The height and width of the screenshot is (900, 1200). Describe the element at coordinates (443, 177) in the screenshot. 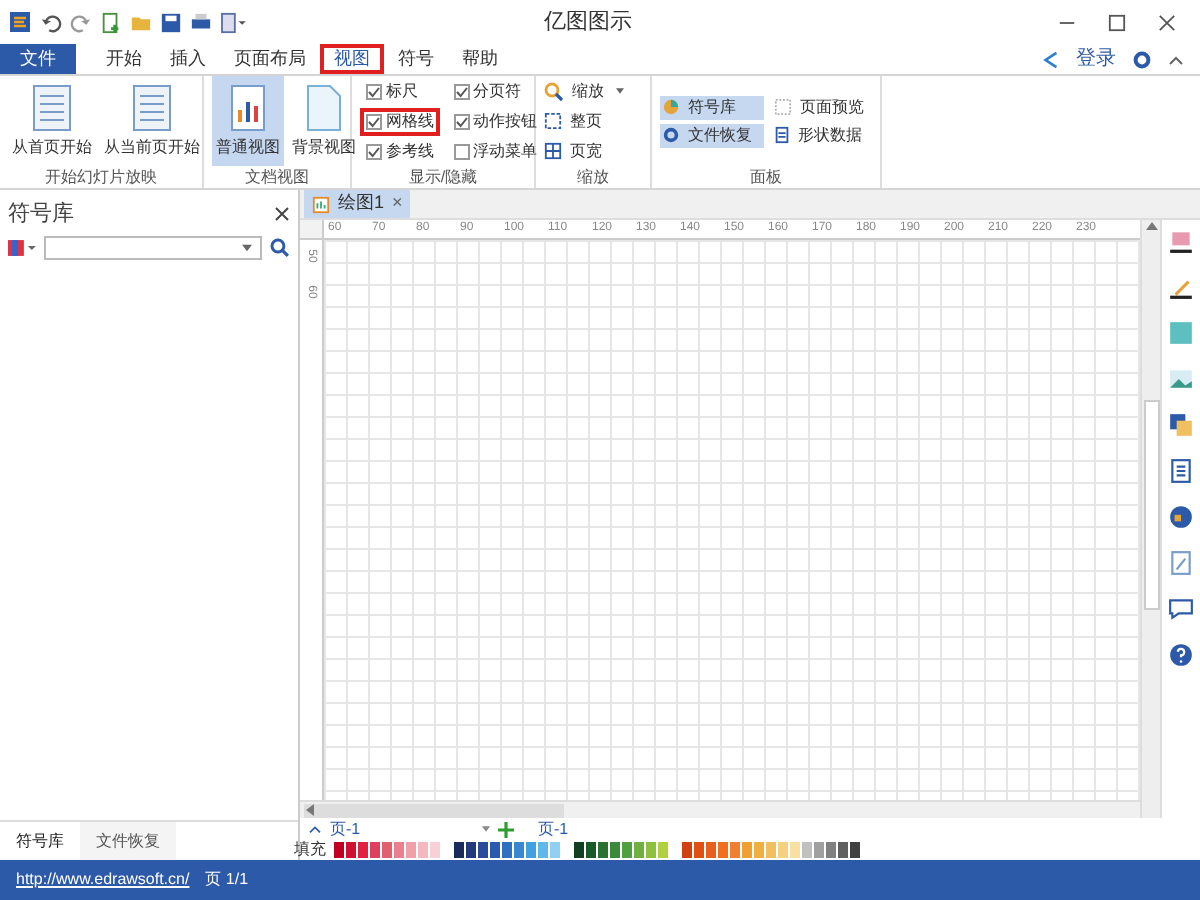

I see `group-title: 显示/隐藏` at that location.